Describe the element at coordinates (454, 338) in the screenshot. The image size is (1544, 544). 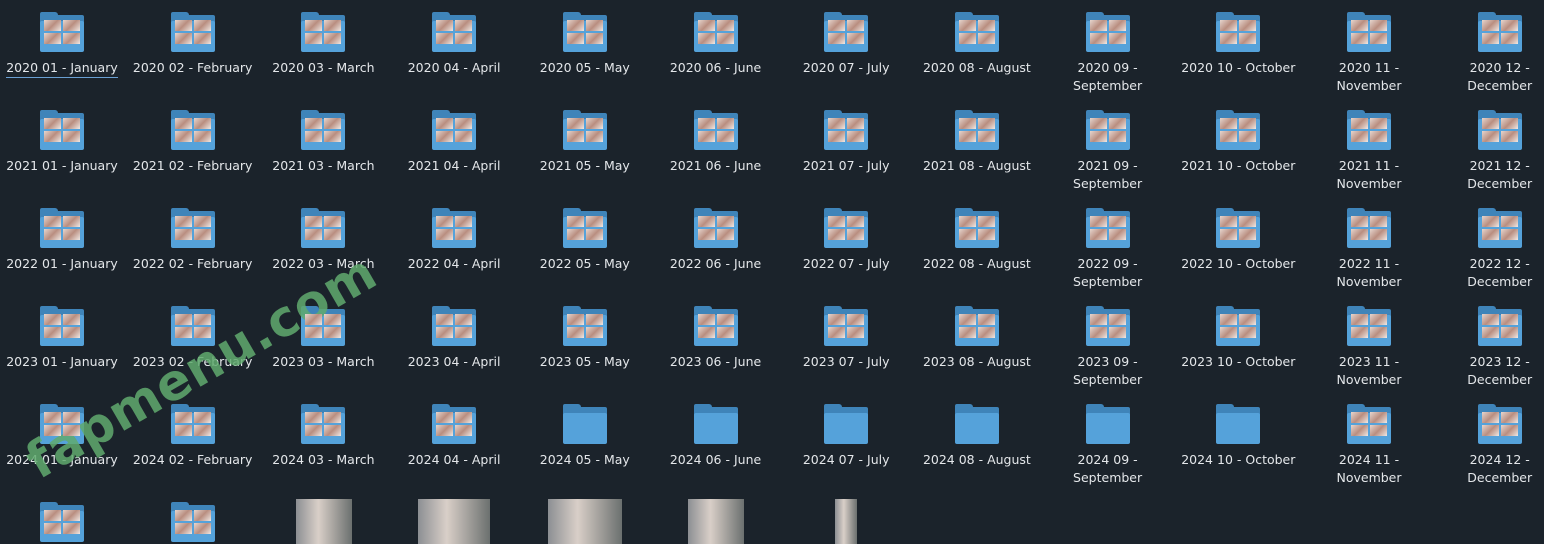
I see `folder-item: 2023 04 - April` at that location.